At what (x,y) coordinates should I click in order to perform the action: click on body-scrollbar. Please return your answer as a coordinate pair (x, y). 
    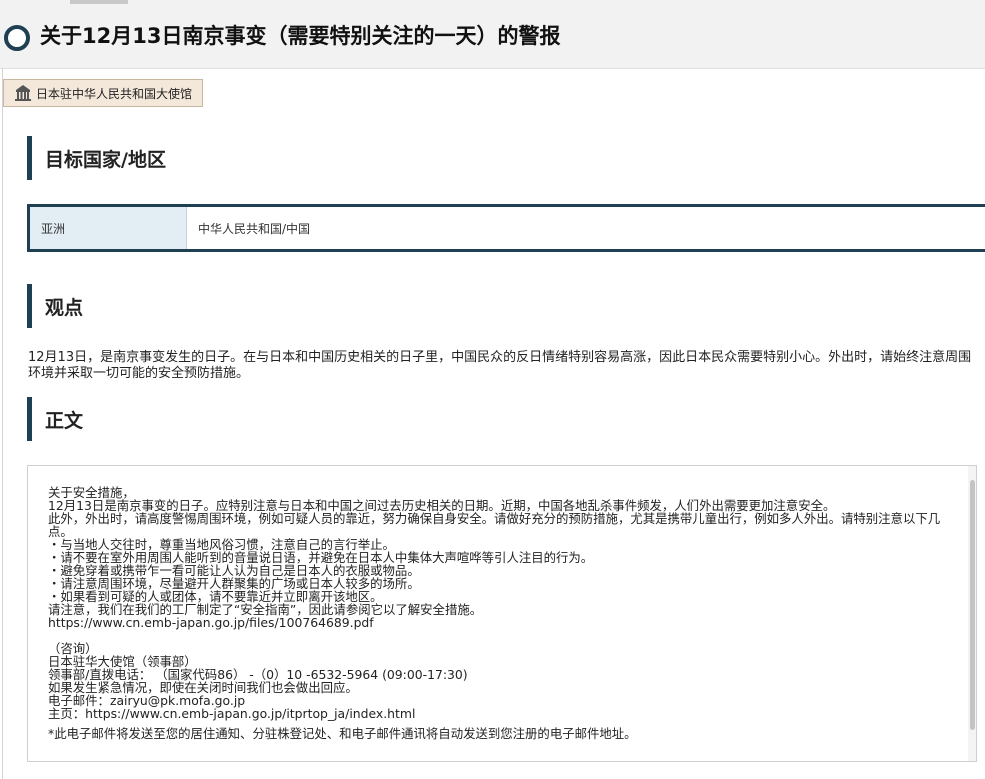
    Looking at the image, I should click on (972, 613).